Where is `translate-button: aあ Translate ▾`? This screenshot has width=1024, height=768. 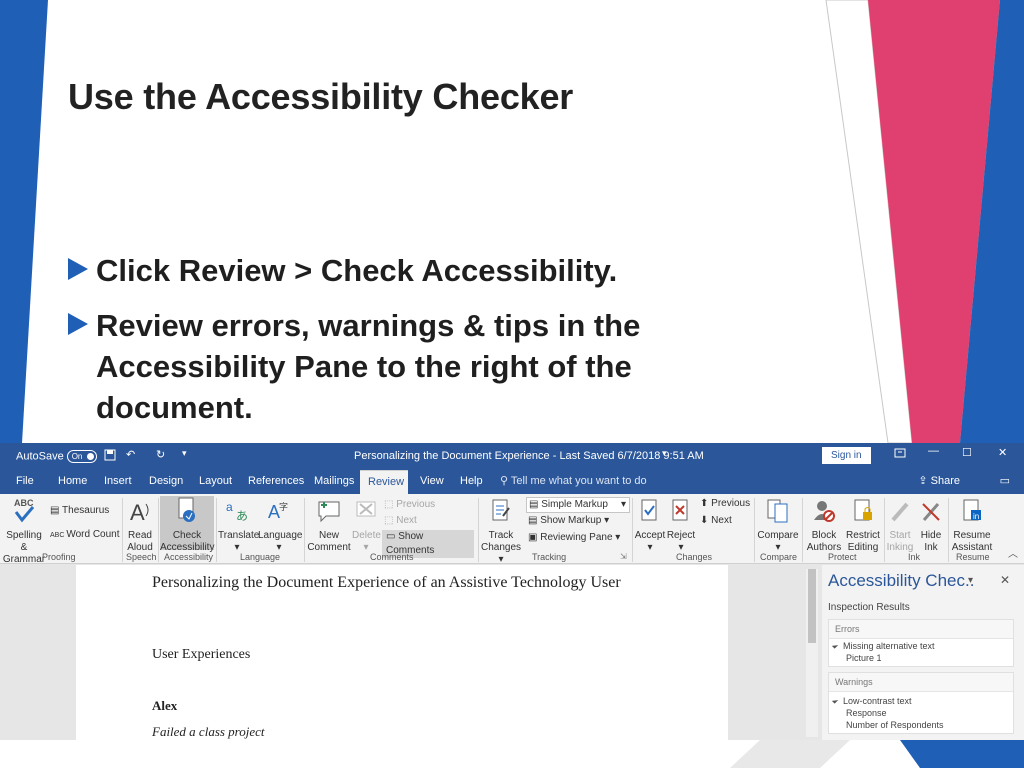 translate-button: aあ Translate ▾ is located at coordinates (238, 526).